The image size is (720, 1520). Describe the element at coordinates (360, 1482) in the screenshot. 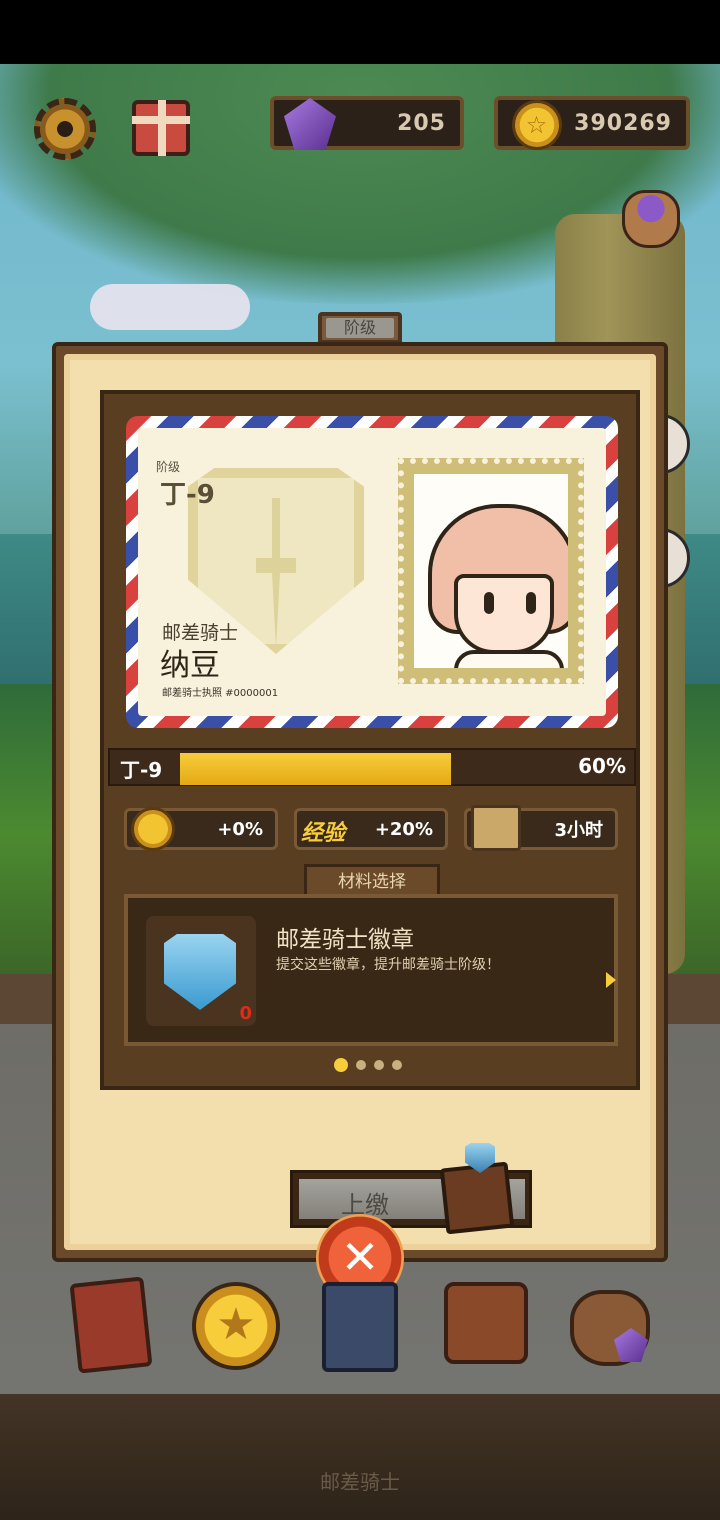

I see `footer-title: 邮差骑士` at that location.